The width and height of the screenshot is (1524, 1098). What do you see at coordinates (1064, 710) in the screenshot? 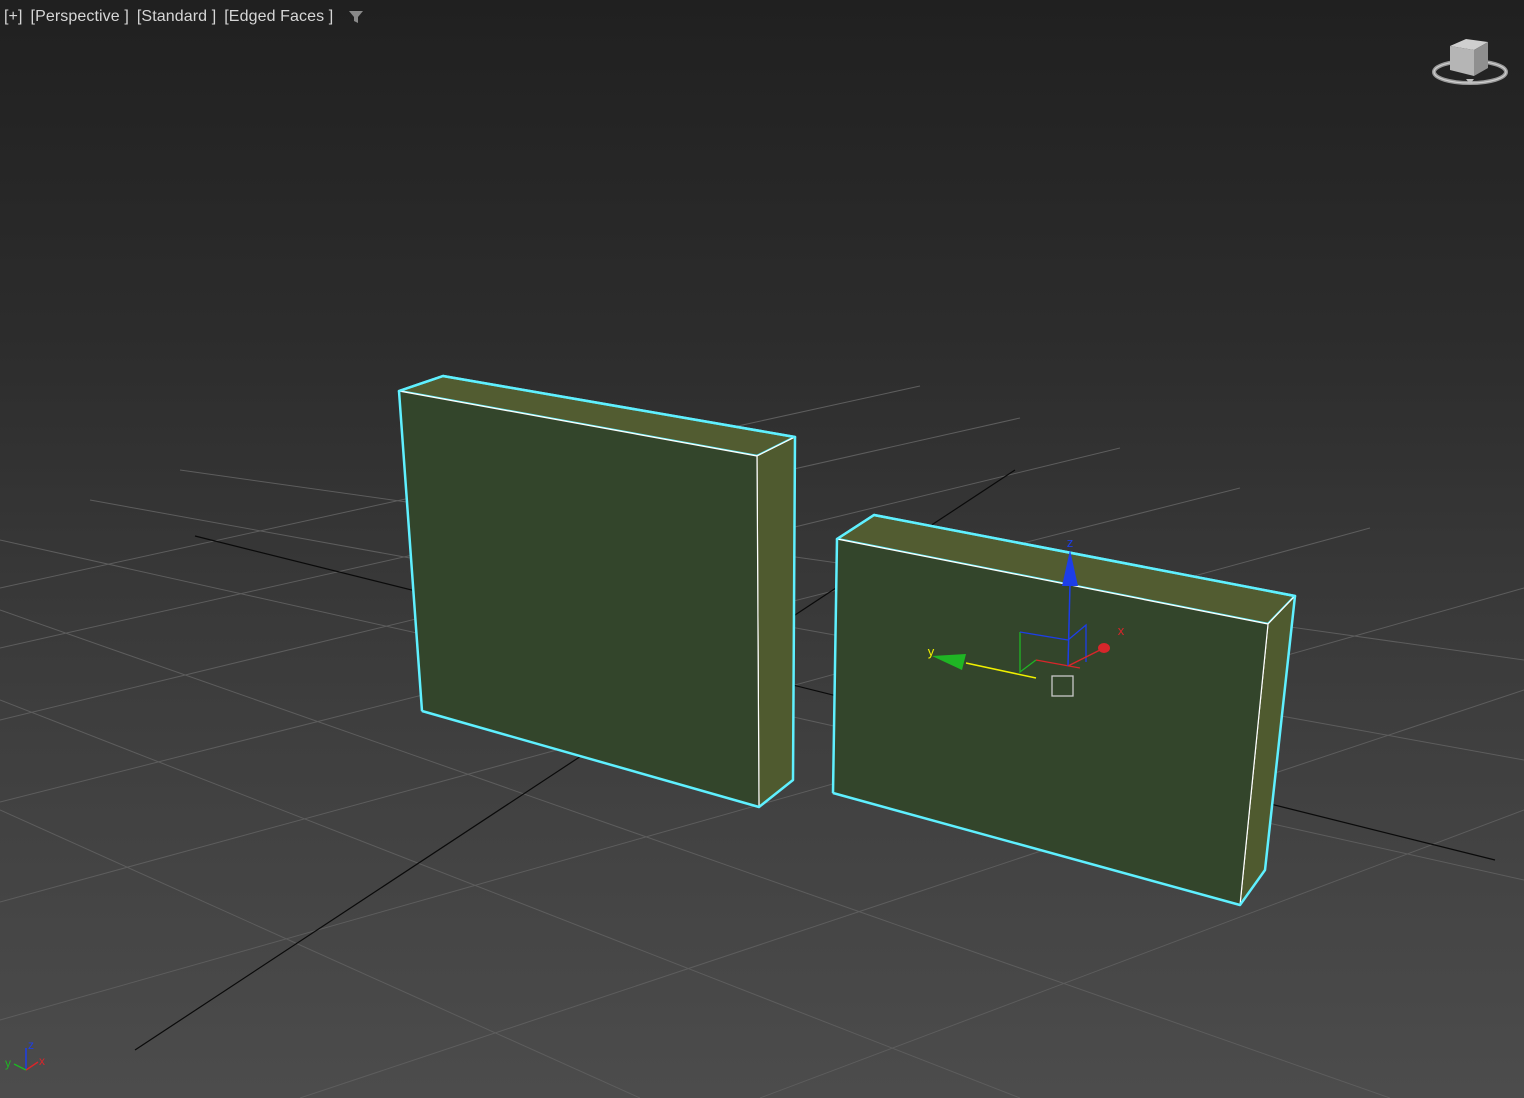
I see `box-object-right` at bounding box center [1064, 710].